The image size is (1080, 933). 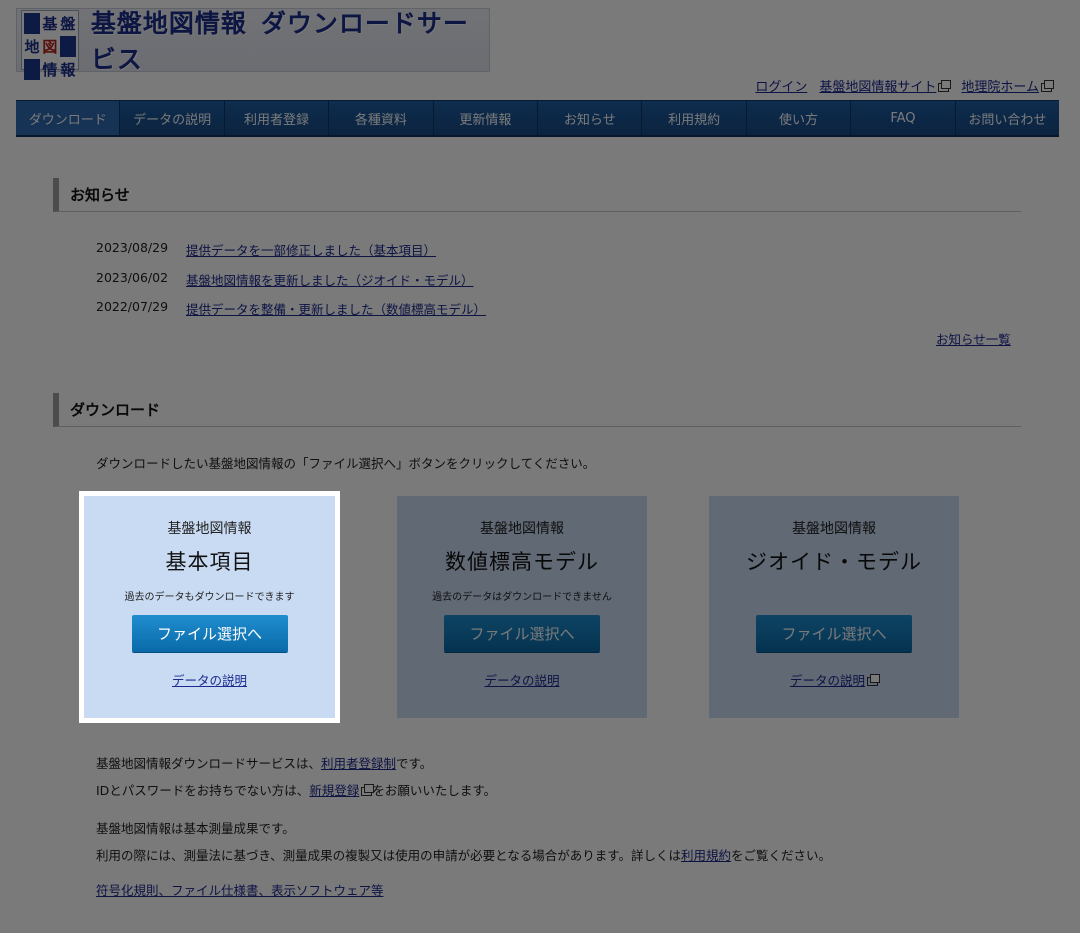 What do you see at coordinates (68, 70) in the screenshot?
I see `logo-char: 報` at bounding box center [68, 70].